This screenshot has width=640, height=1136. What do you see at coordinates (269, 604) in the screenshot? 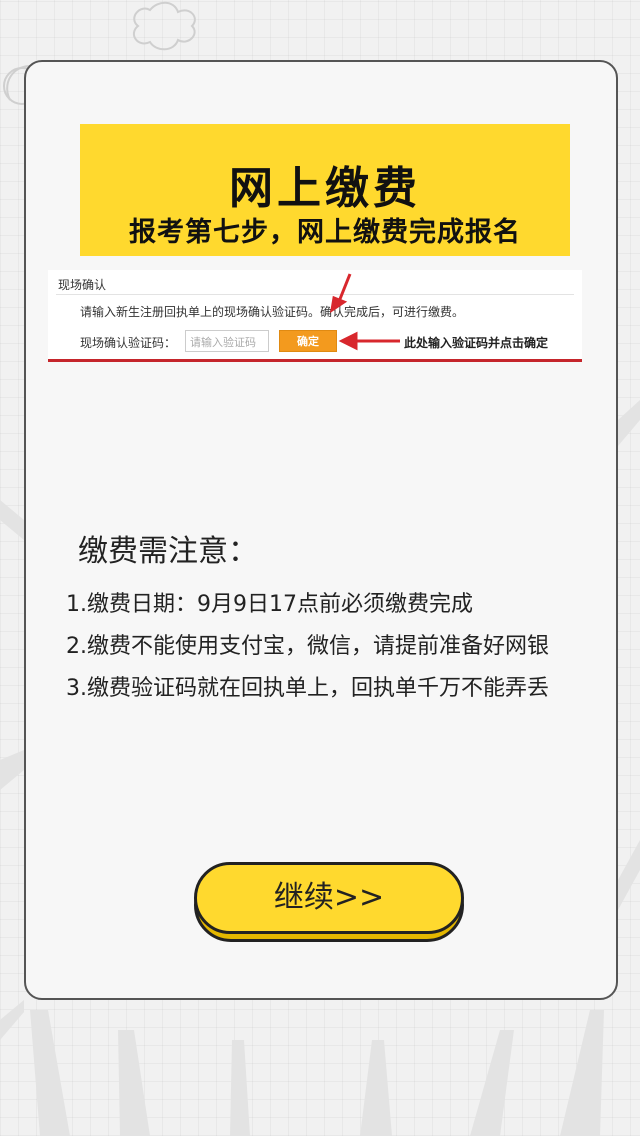
I see `notice-item-1: 1.缴费日期：9月9日17点前必须缴费完成` at bounding box center [269, 604].